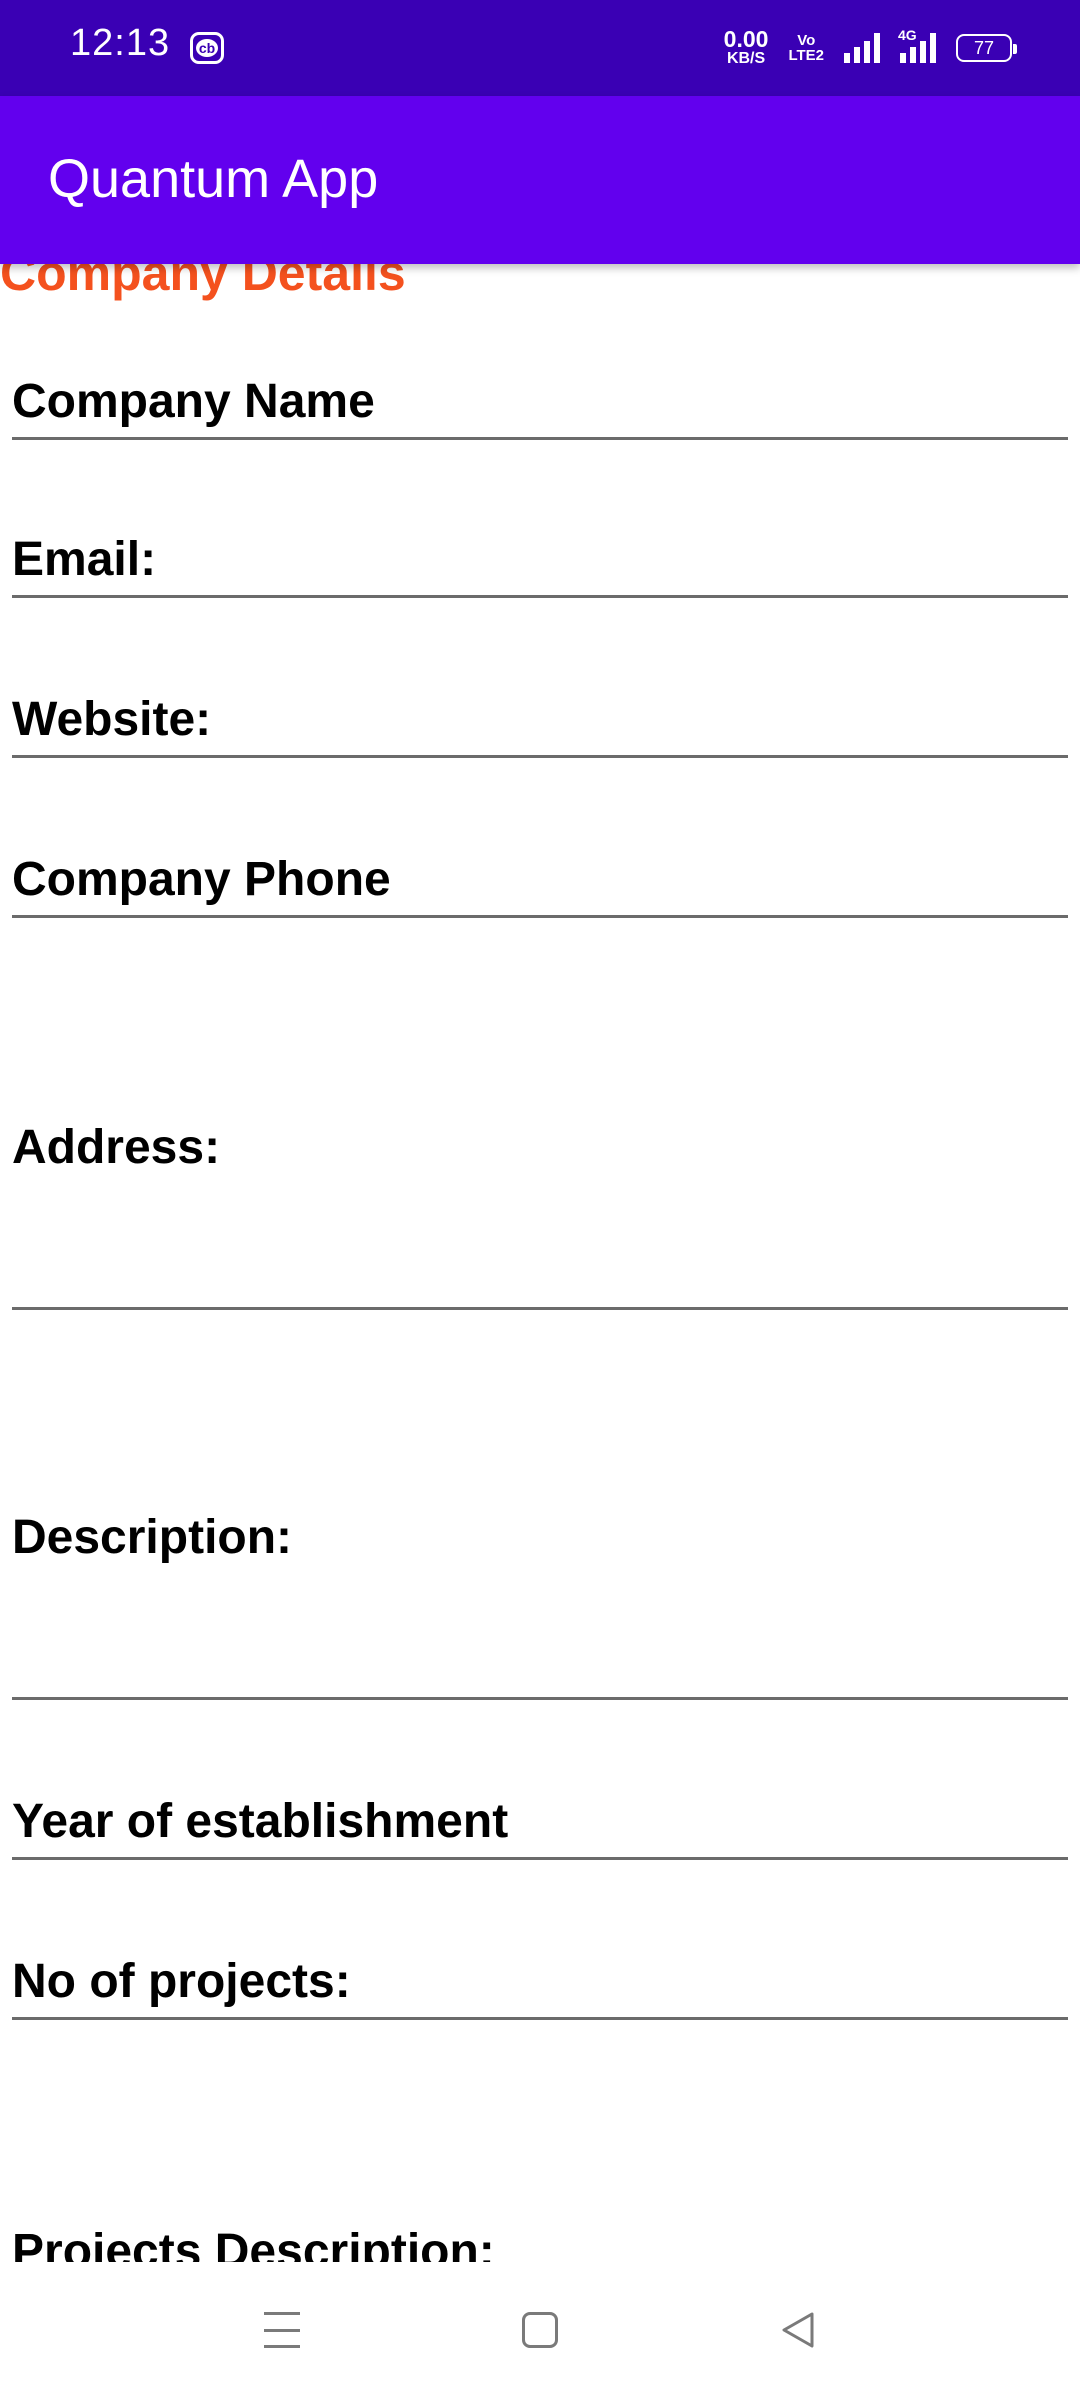 The height and width of the screenshot is (2400, 1080). Describe the element at coordinates (540, 861) in the screenshot. I see `company-phone-field: Company Phone` at that location.